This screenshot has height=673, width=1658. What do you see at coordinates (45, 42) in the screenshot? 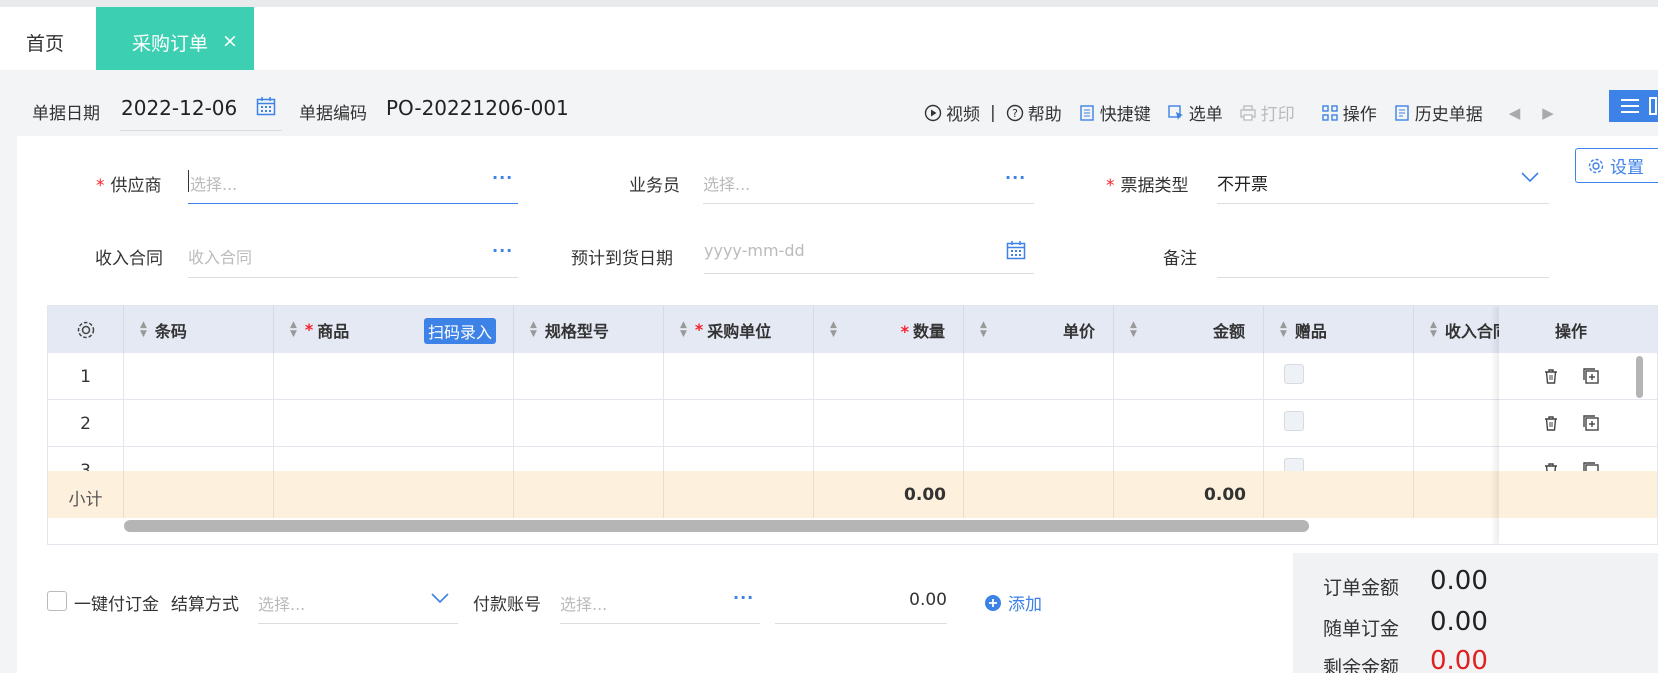
I see `tab-home: 首页` at bounding box center [45, 42].